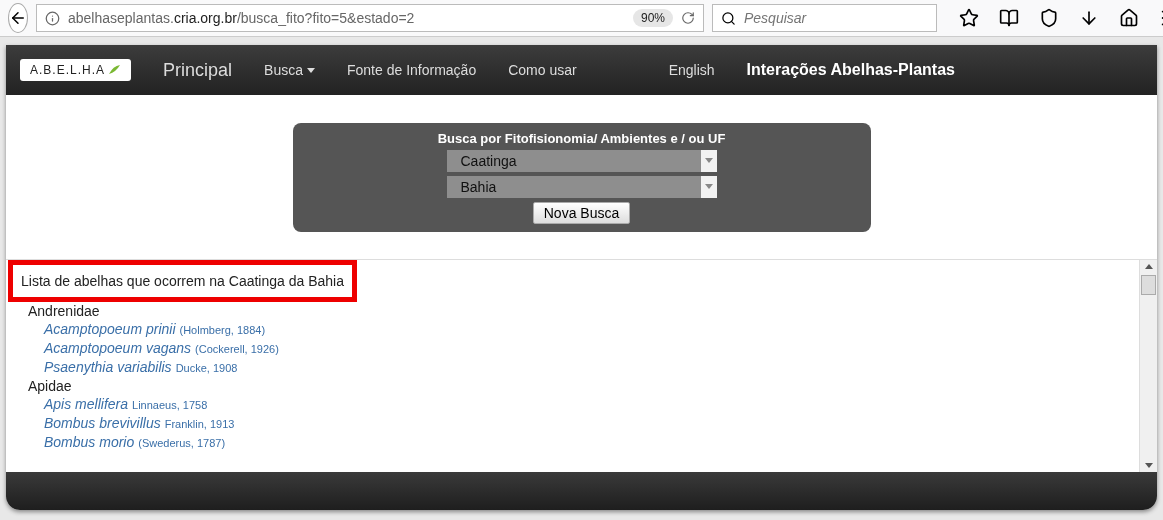 The image size is (1163, 520). What do you see at coordinates (850, 70) in the screenshot?
I see `site-title: Interações Abelhas-Plantas` at bounding box center [850, 70].